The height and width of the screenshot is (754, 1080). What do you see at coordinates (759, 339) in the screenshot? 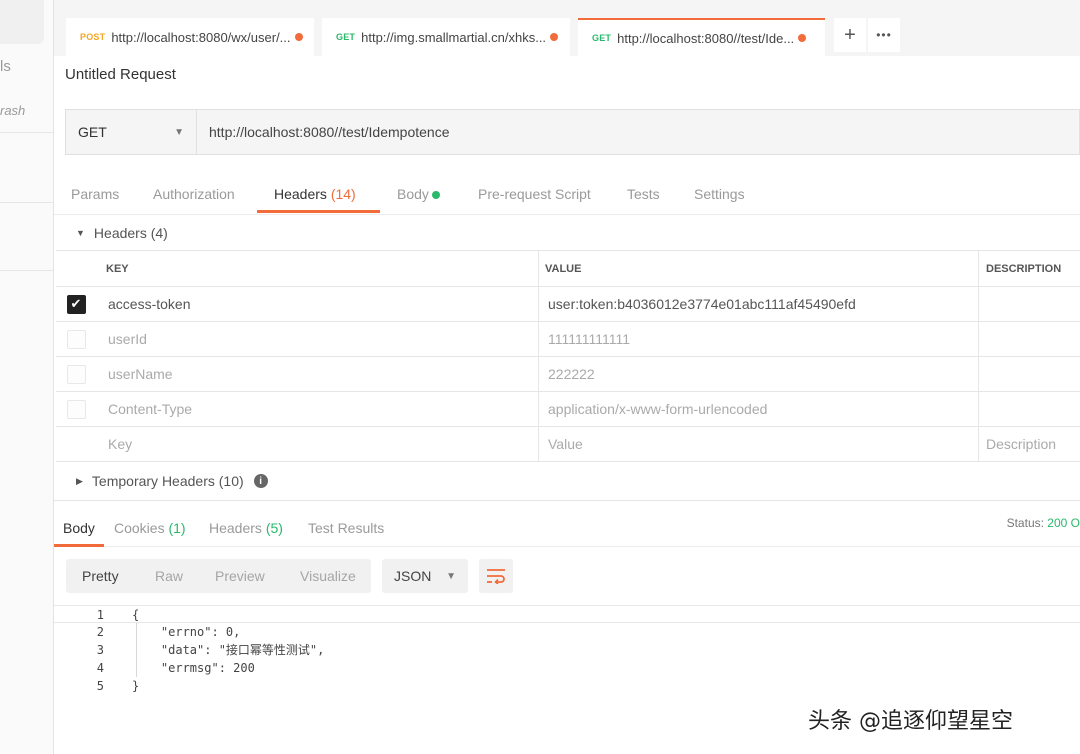
I see `header-value-cell: 111111111111` at bounding box center [759, 339].